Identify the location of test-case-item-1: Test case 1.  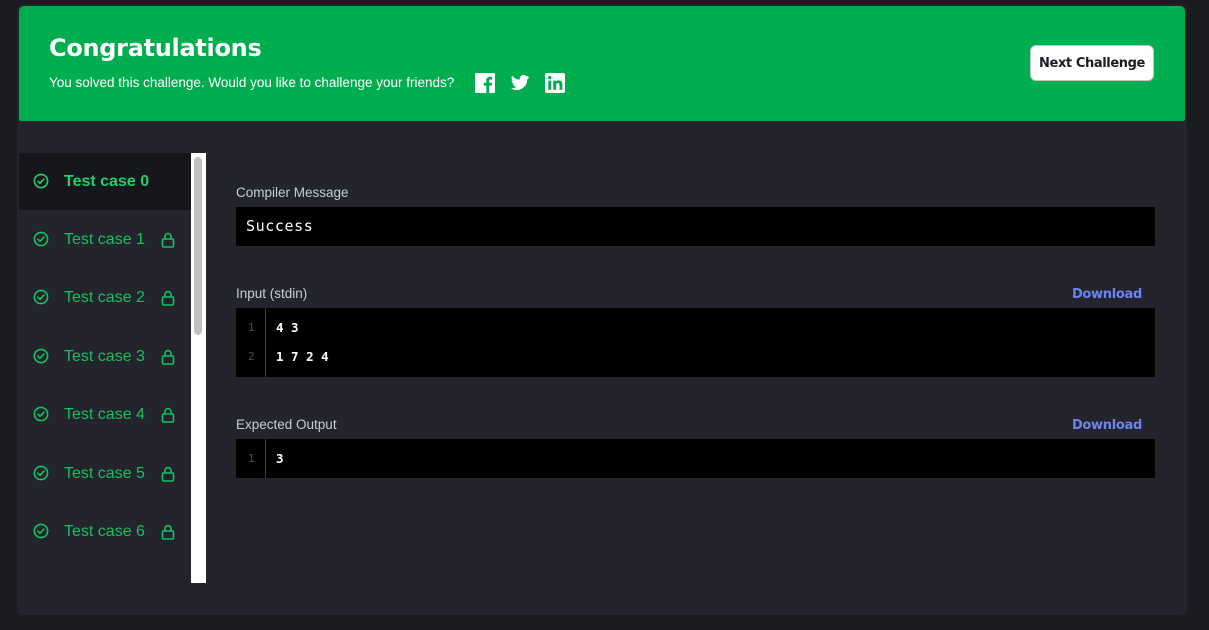
(105, 239).